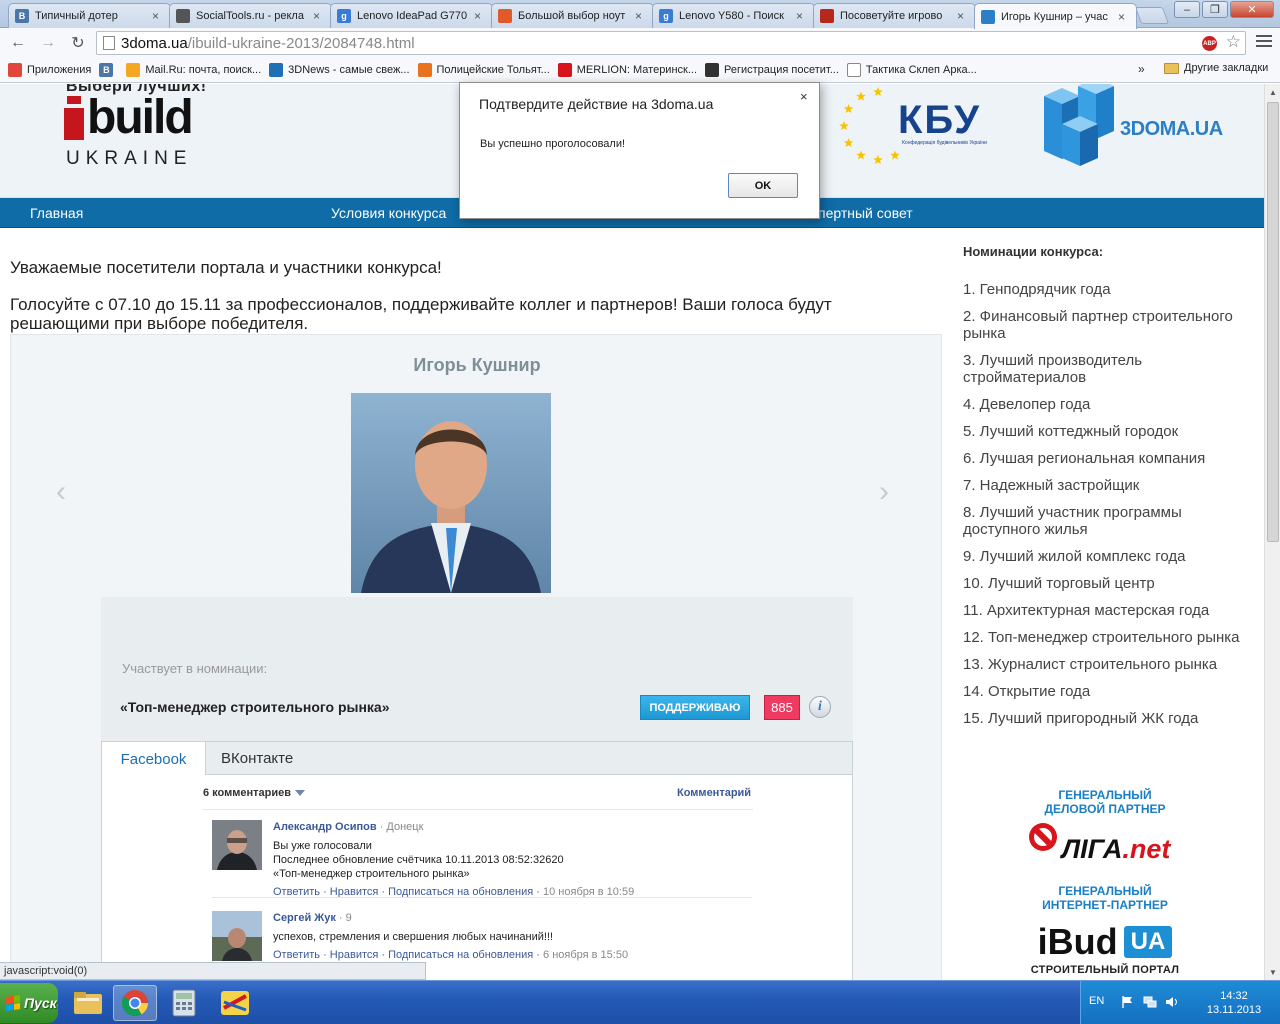 This screenshot has height=1024, width=1280. What do you see at coordinates (1108, 610) in the screenshot?
I see `nomination-item: 11. Архитектурная мастерская года` at bounding box center [1108, 610].